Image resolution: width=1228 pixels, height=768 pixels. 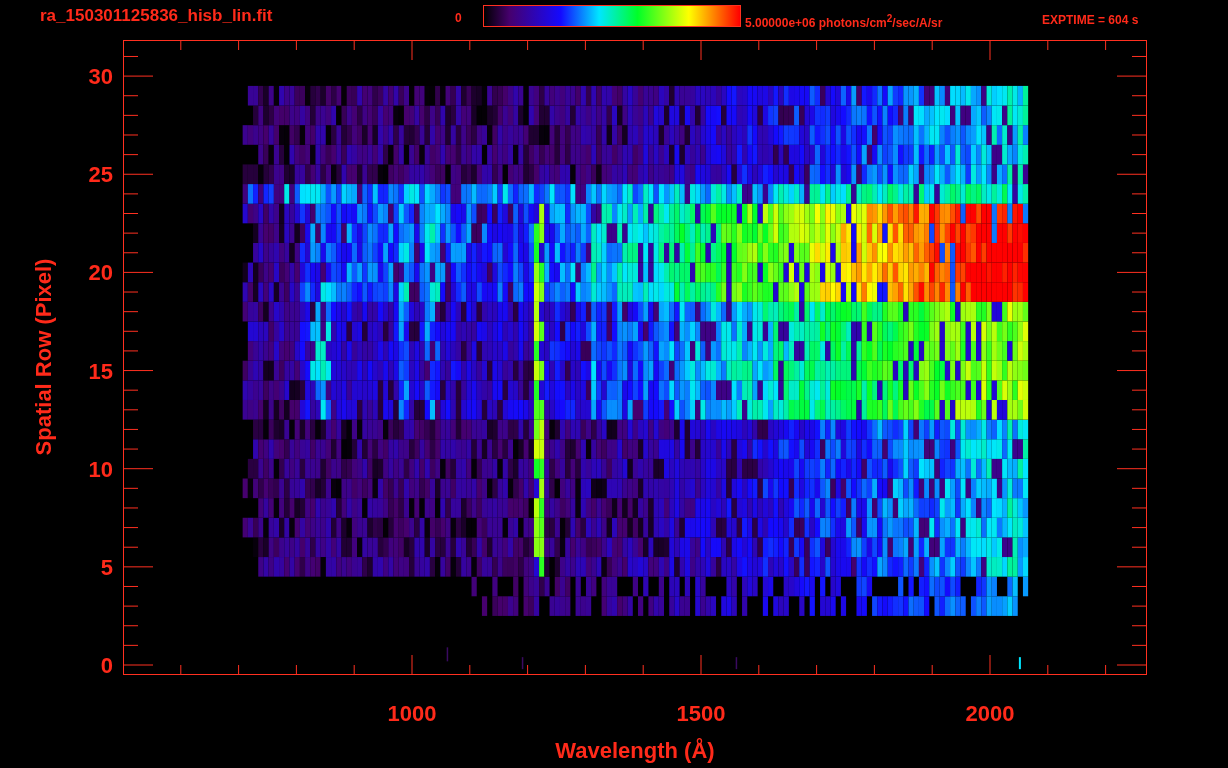 I want to click on y-tick-label: 15, so click(x=100, y=371).